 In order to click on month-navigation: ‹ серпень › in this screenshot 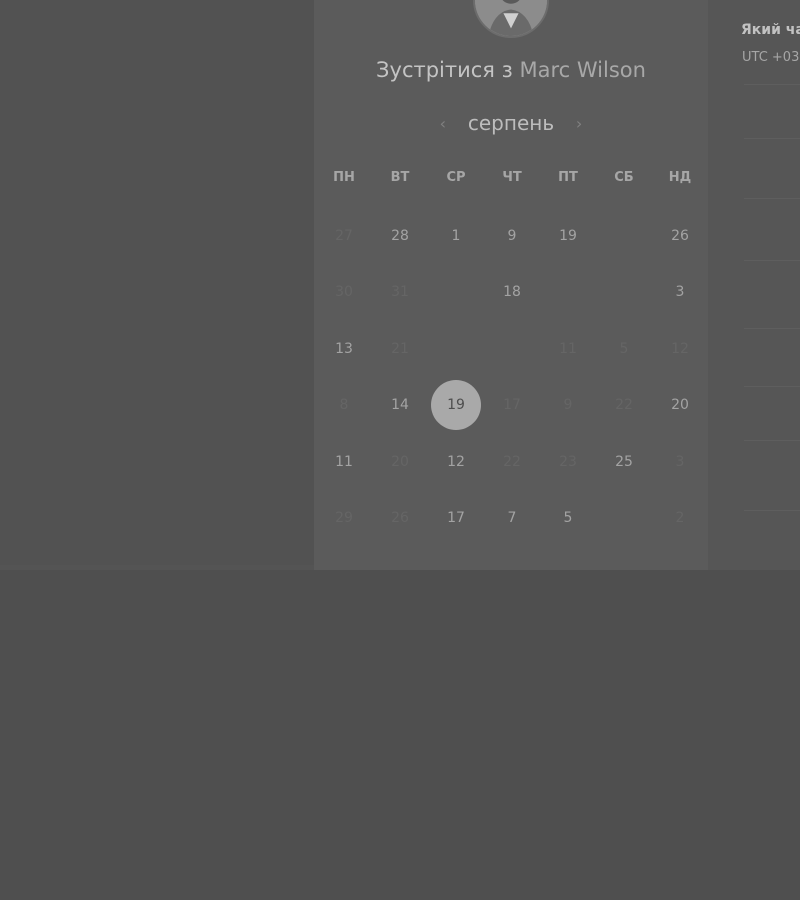, I will do `click(511, 123)`.